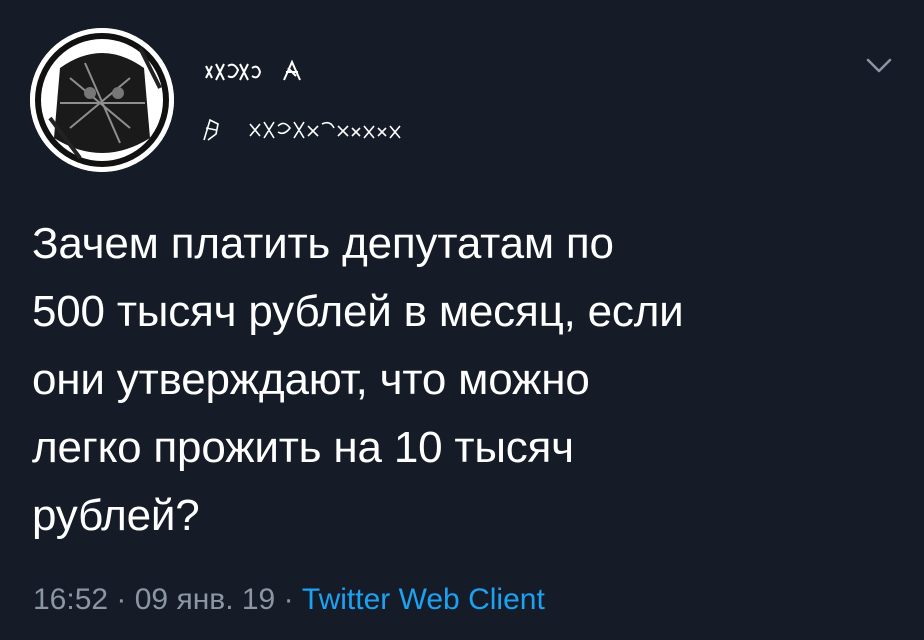 The image size is (924, 640). Describe the element at coordinates (70, 599) in the screenshot. I see `tweet-time: 16:52` at that location.